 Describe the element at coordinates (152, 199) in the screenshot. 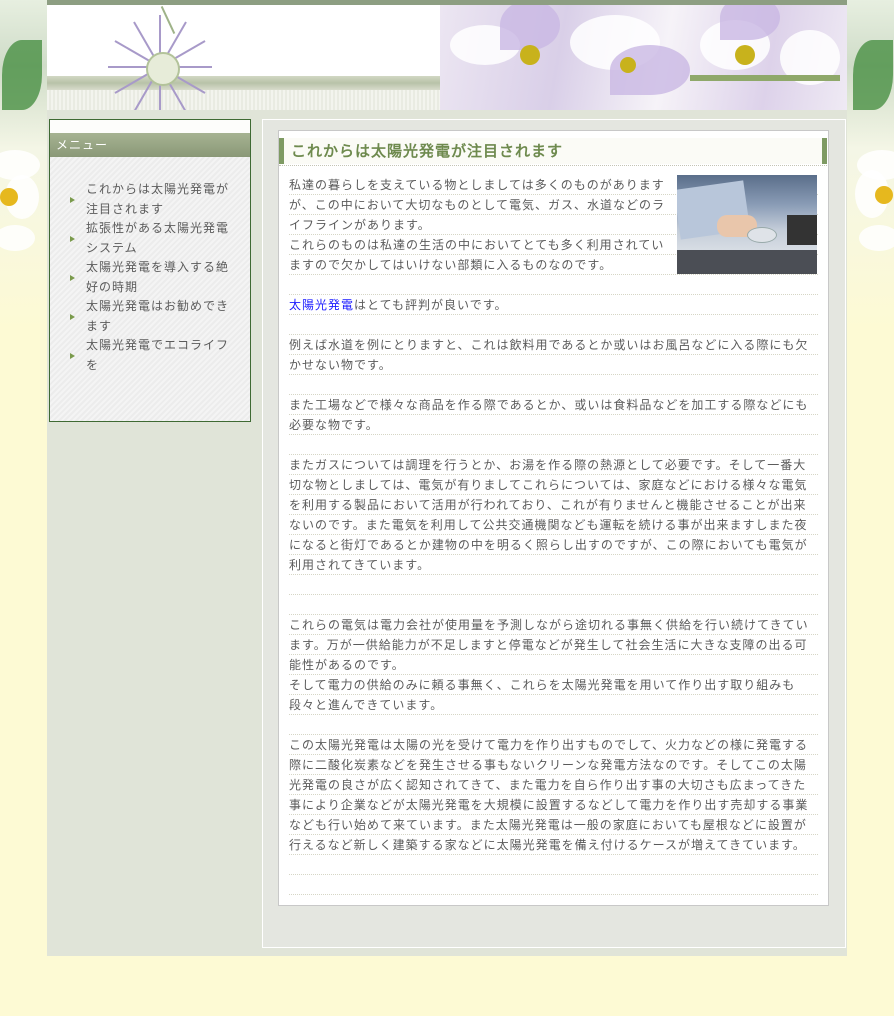

I see `menu-item-solar-attention: これからは太陽光発電が 注目されます` at that location.